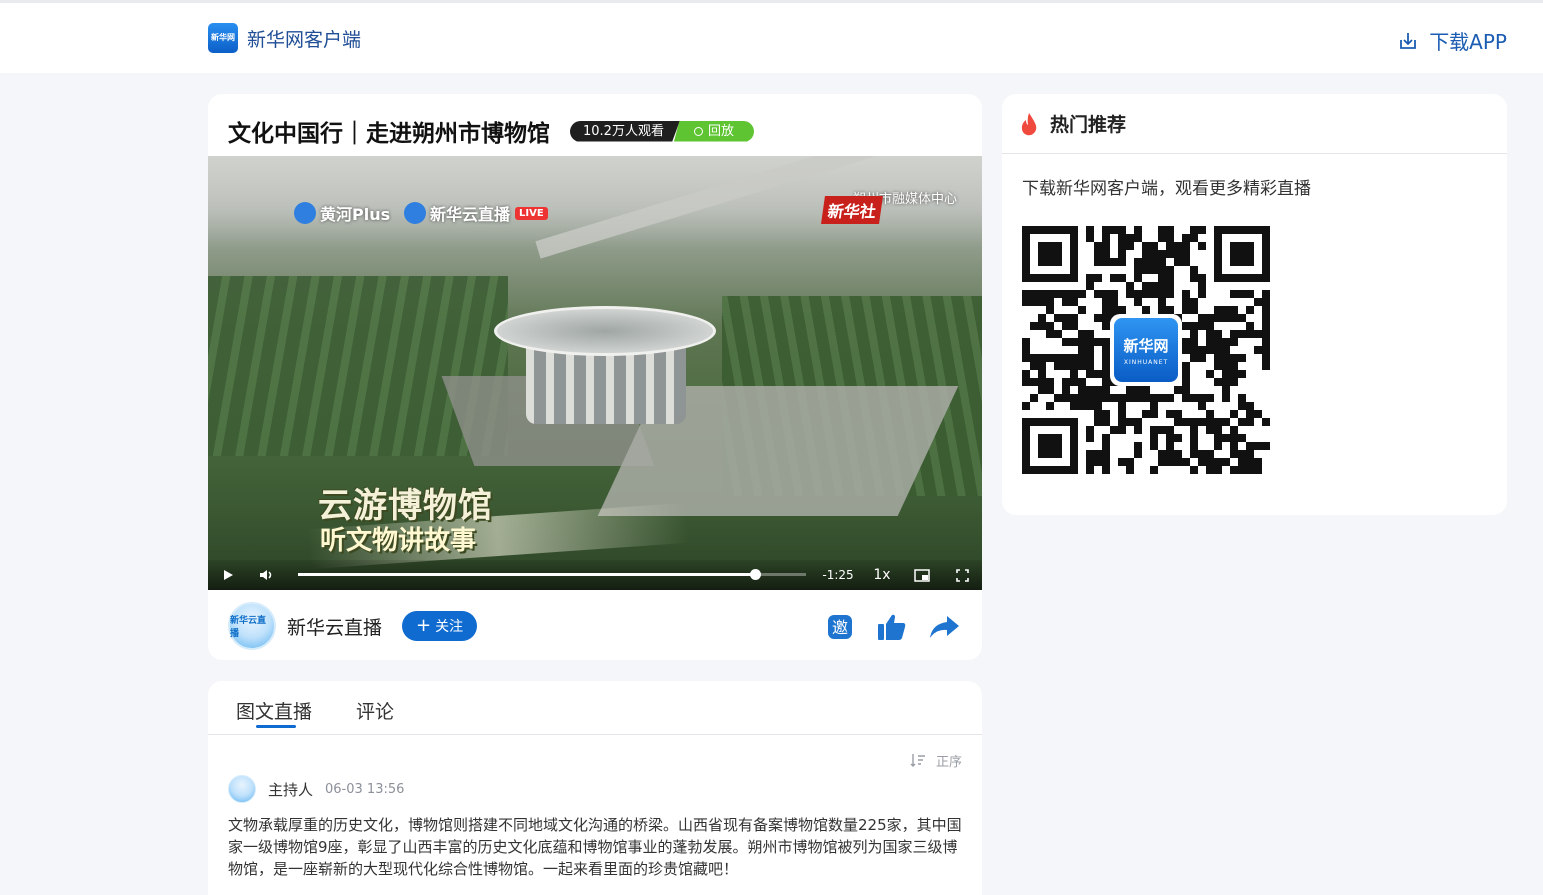 This screenshot has height=895, width=1543. Describe the element at coordinates (889, 206) in the screenshot. I see `video-stamp: 朔州市融媒体中心 新华社` at that location.